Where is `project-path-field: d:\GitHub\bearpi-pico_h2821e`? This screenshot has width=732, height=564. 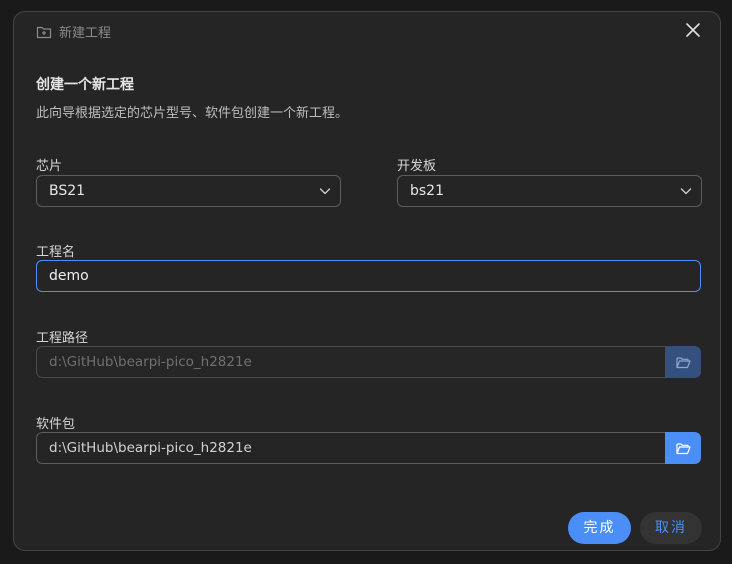
project-path-field: d:\GitHub\bearpi-pico_h2821e is located at coordinates (368, 362).